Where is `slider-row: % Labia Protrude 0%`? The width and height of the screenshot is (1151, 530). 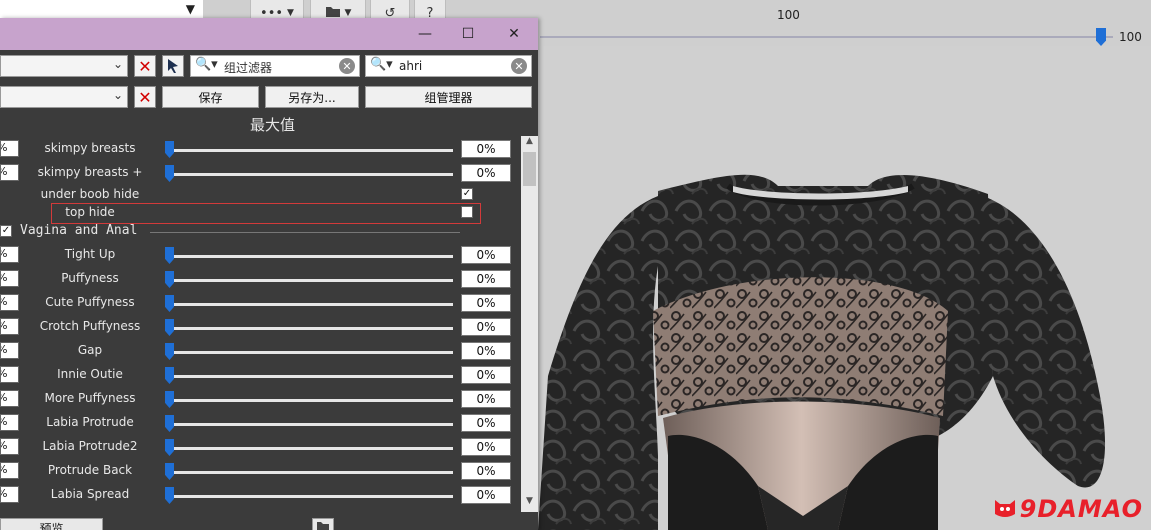
slider-row: % Labia Protrude 0% is located at coordinates (269, 422).